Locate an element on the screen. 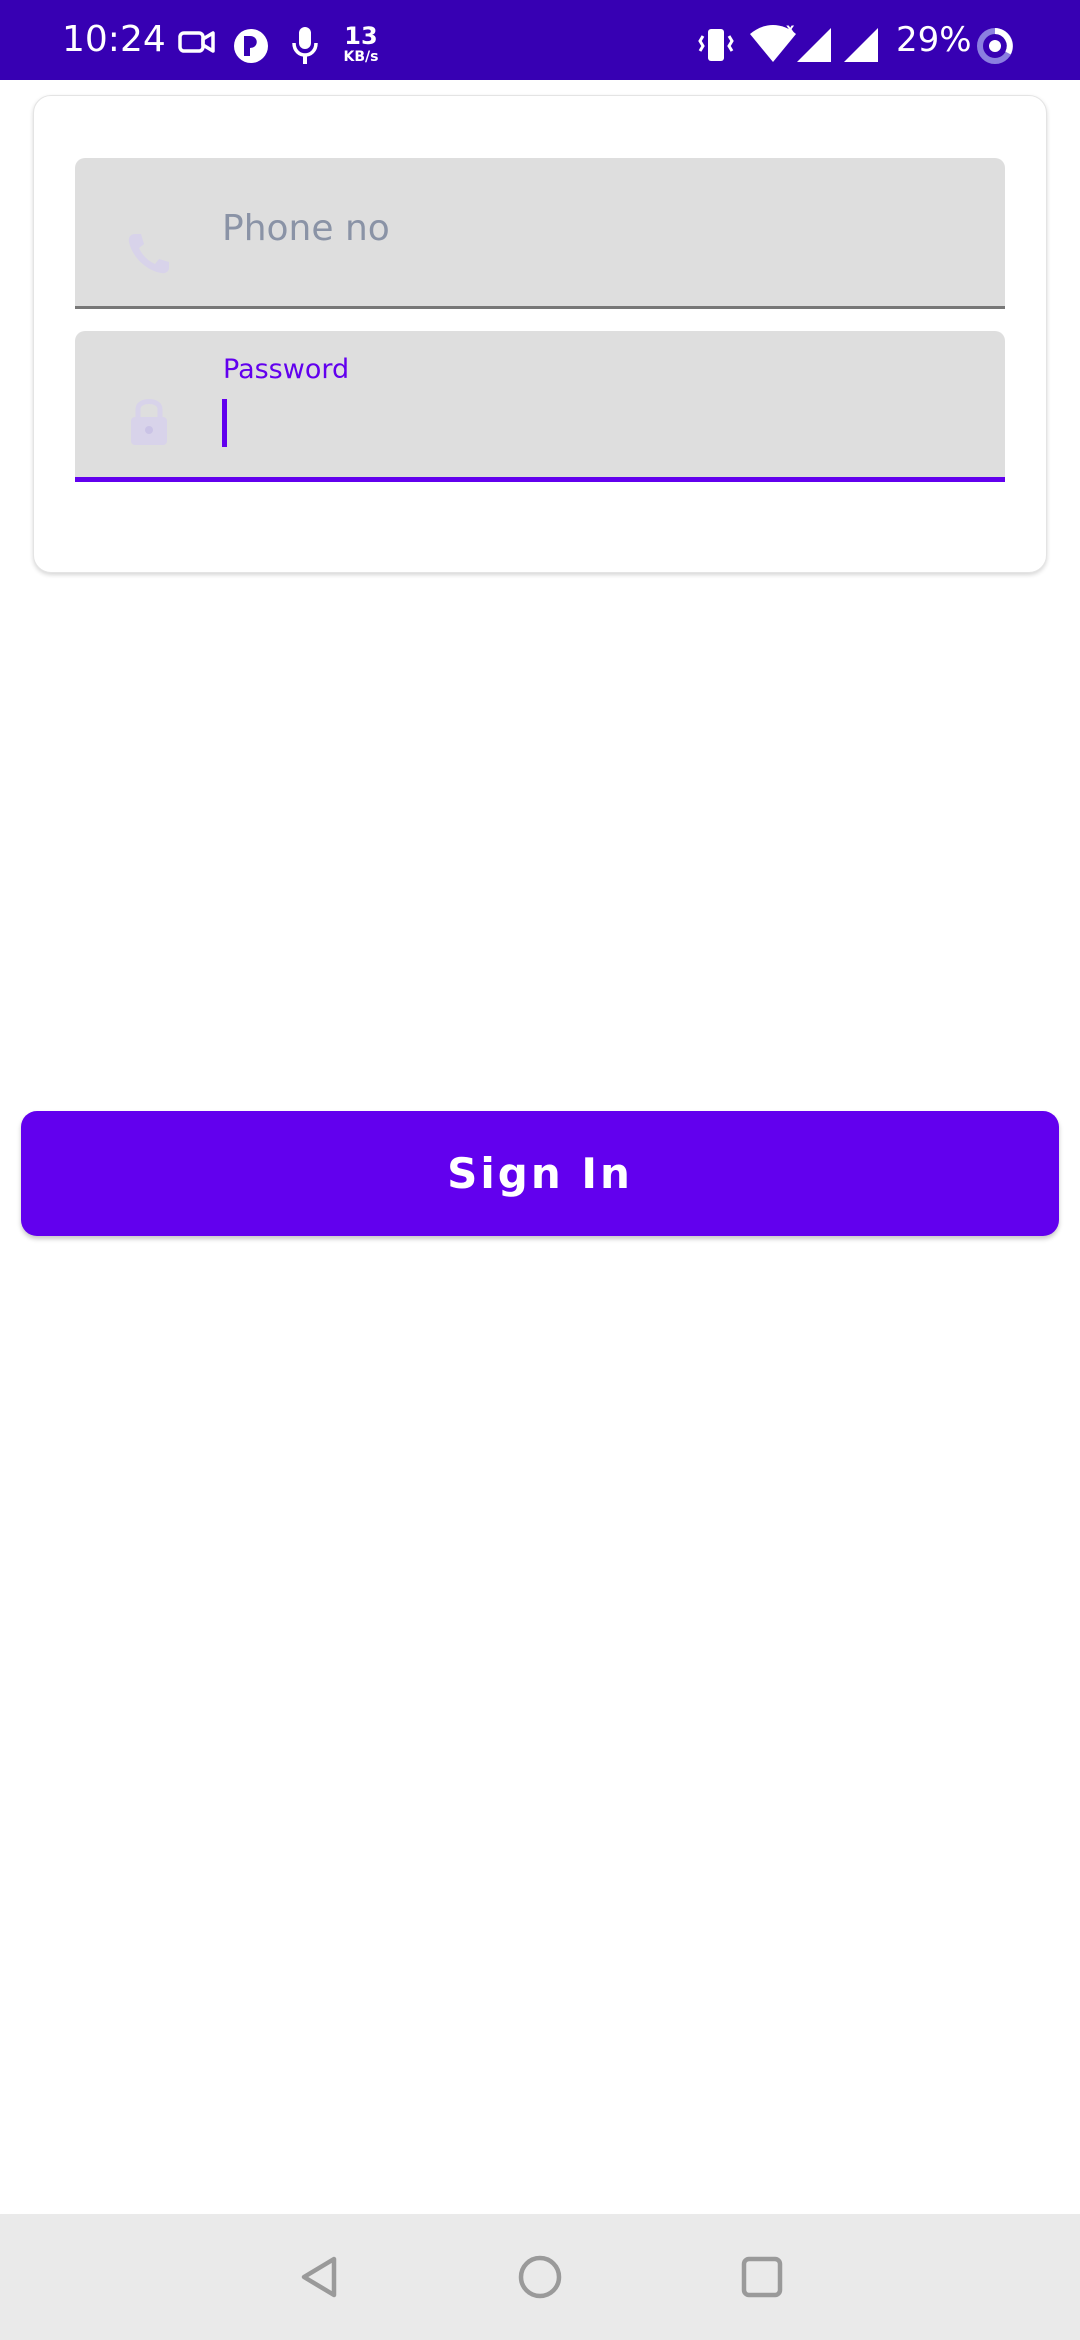  svg-text: x is located at coordinates (790, 29).